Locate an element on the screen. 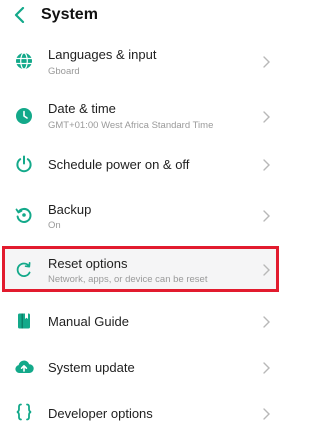 The image size is (320, 430). settings-item-backup: Backup On is located at coordinates (144, 217).